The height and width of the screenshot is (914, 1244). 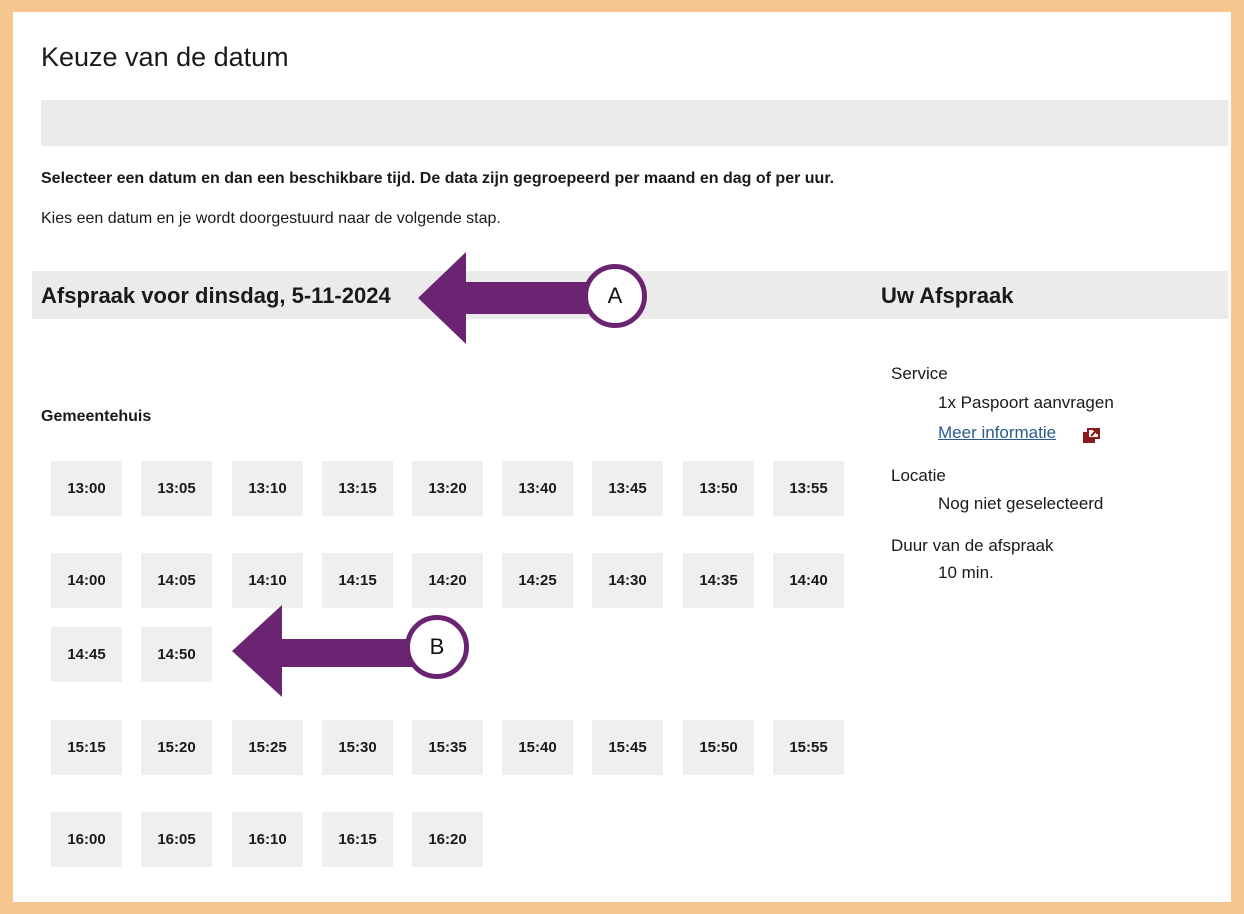 What do you see at coordinates (216, 295) in the screenshot?
I see `appointment-date-heading: Afspraak voor dinsdag, 5-11-2024` at bounding box center [216, 295].